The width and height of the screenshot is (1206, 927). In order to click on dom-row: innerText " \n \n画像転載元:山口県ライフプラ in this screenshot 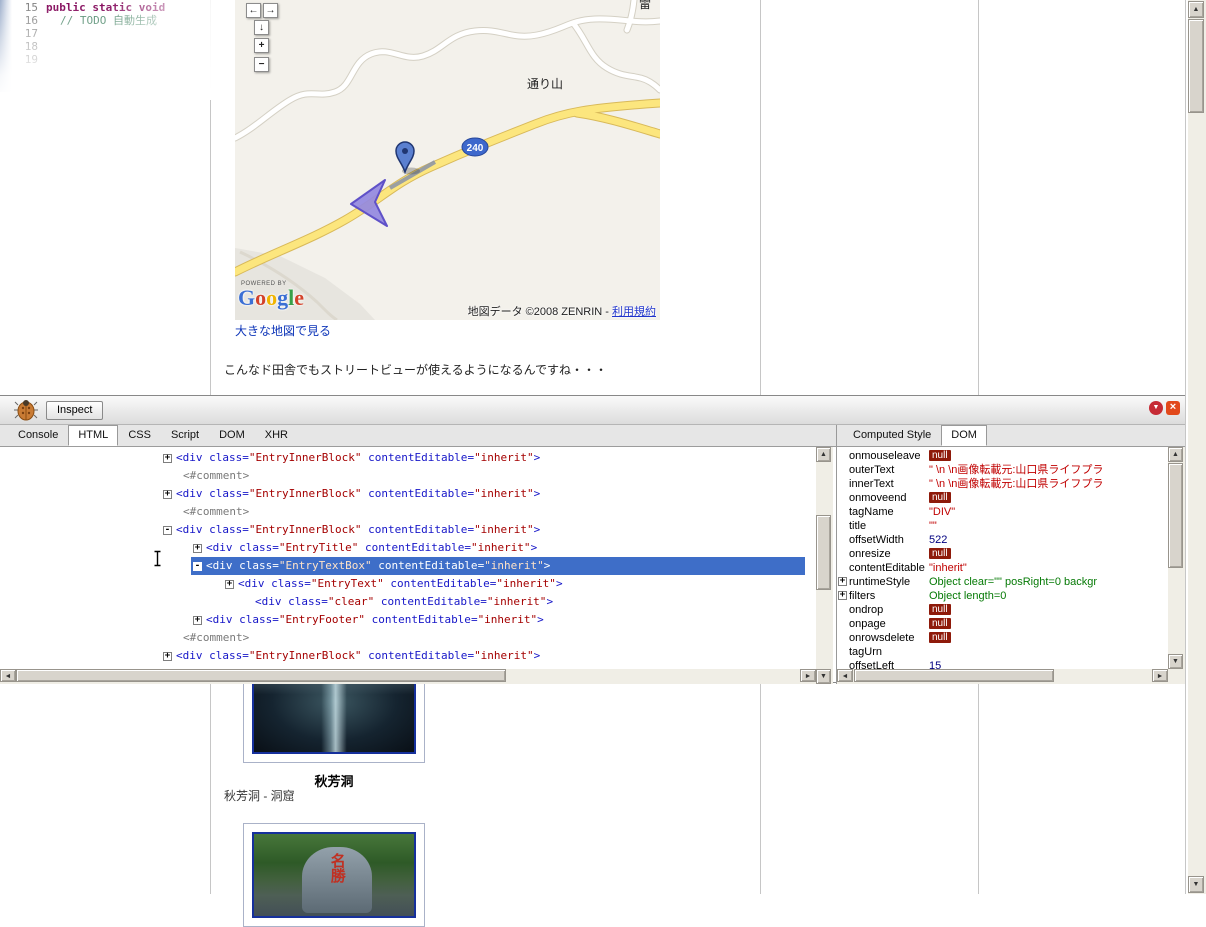, I will do `click(1002, 484)`.